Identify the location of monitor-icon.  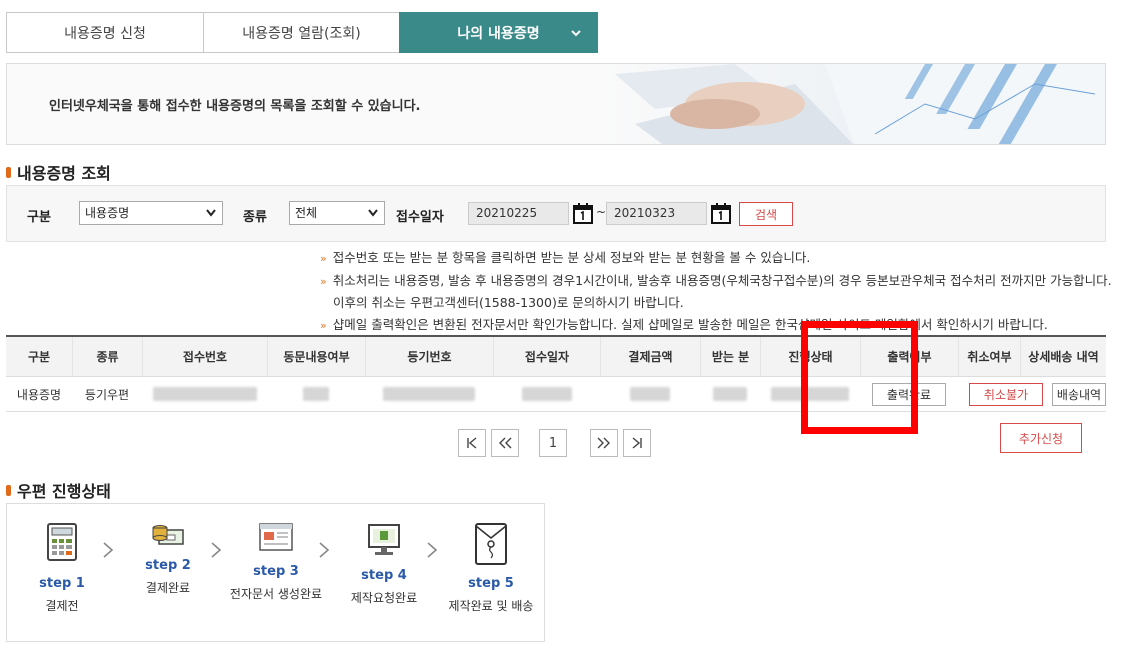
(384, 539).